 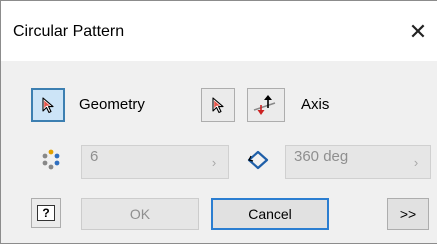 What do you see at coordinates (321, 156) in the screenshot?
I see `angle-value: 360 deg` at bounding box center [321, 156].